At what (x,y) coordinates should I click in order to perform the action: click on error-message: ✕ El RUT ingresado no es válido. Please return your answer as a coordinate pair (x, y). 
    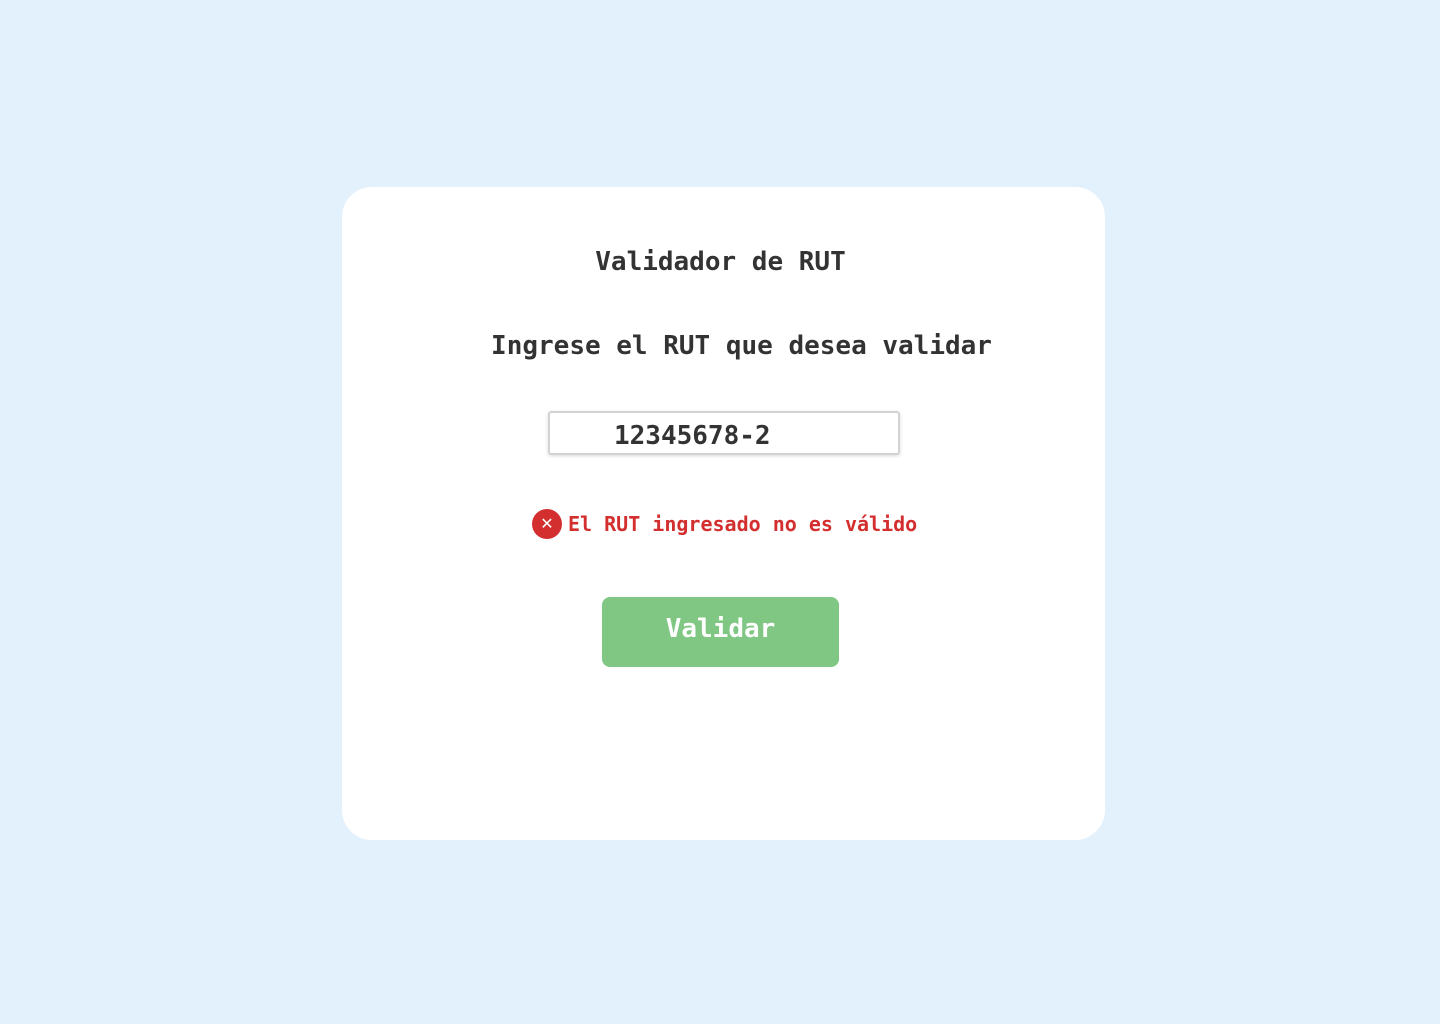
    Looking at the image, I should click on (724, 524).